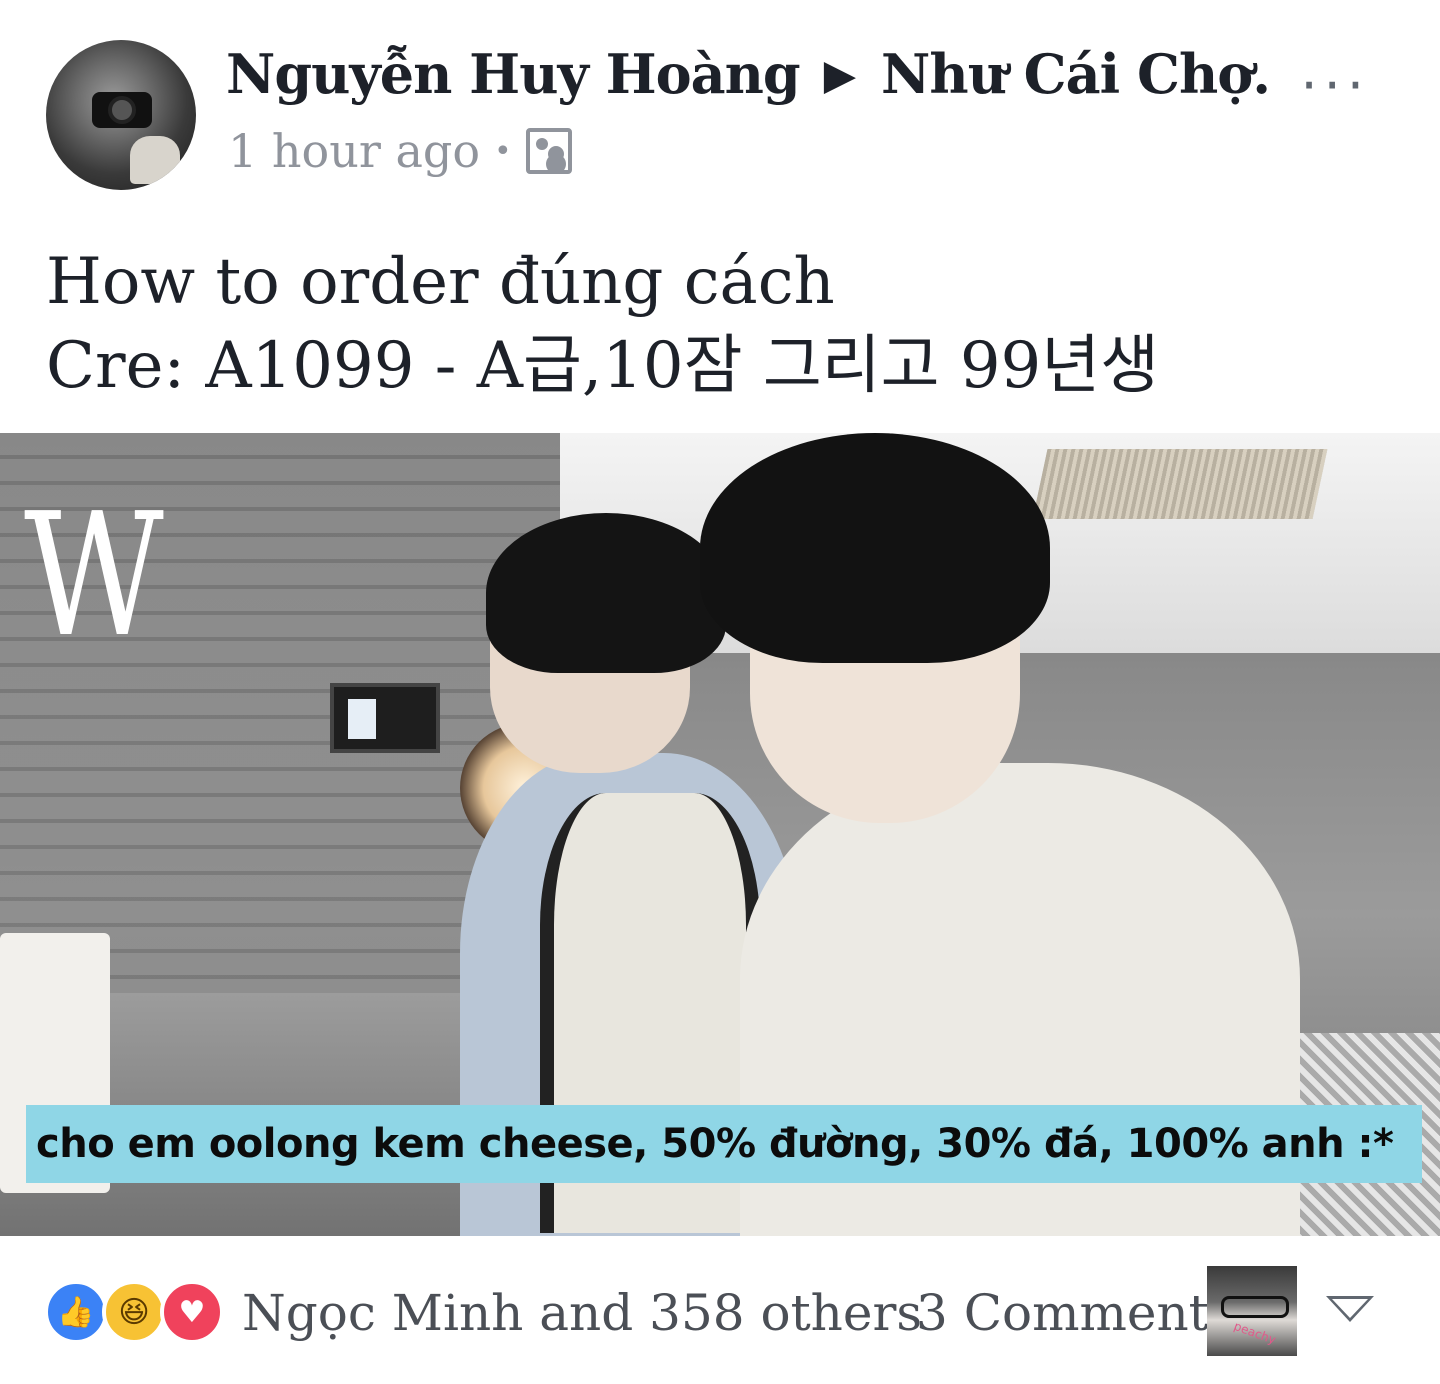 Image resolution: width=1440 pixels, height=1384 pixels. I want to click on post-meta: 1 hour ago •, so click(400, 151).